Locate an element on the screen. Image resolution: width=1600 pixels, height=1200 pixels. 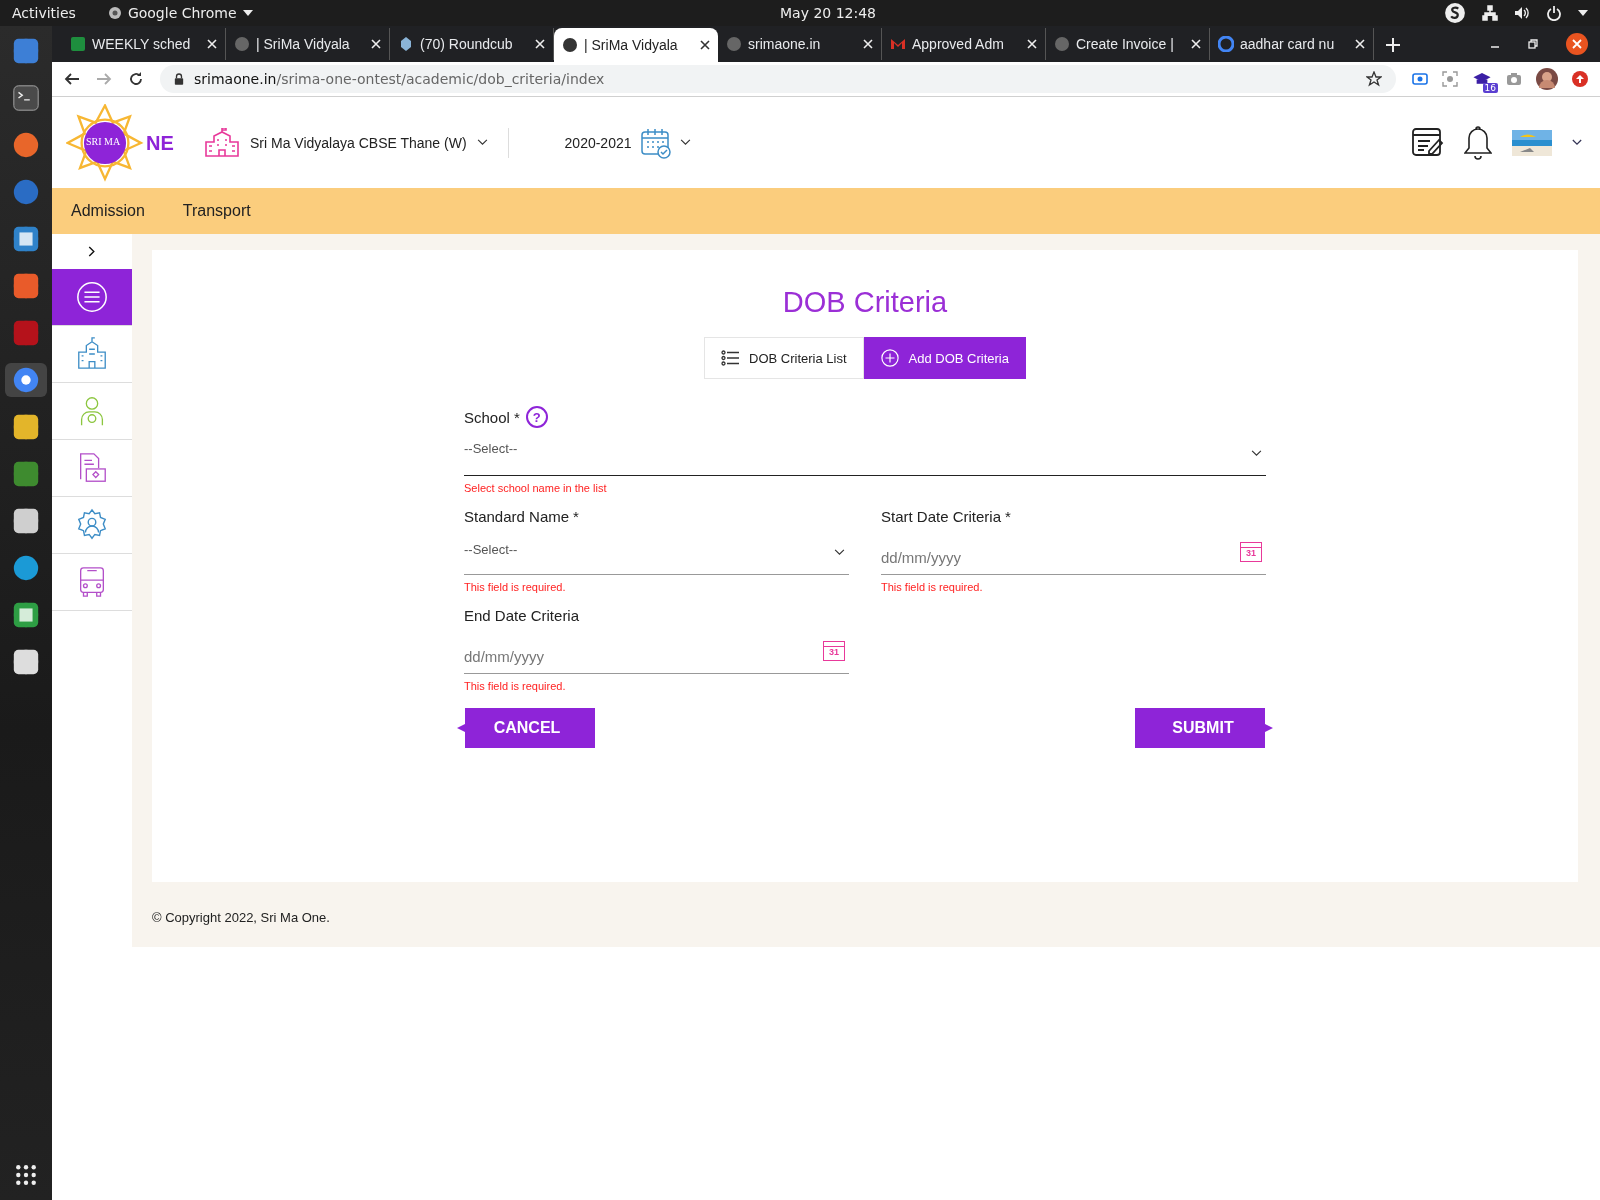
count-badge: 16 is located at coordinates (1490, 87).